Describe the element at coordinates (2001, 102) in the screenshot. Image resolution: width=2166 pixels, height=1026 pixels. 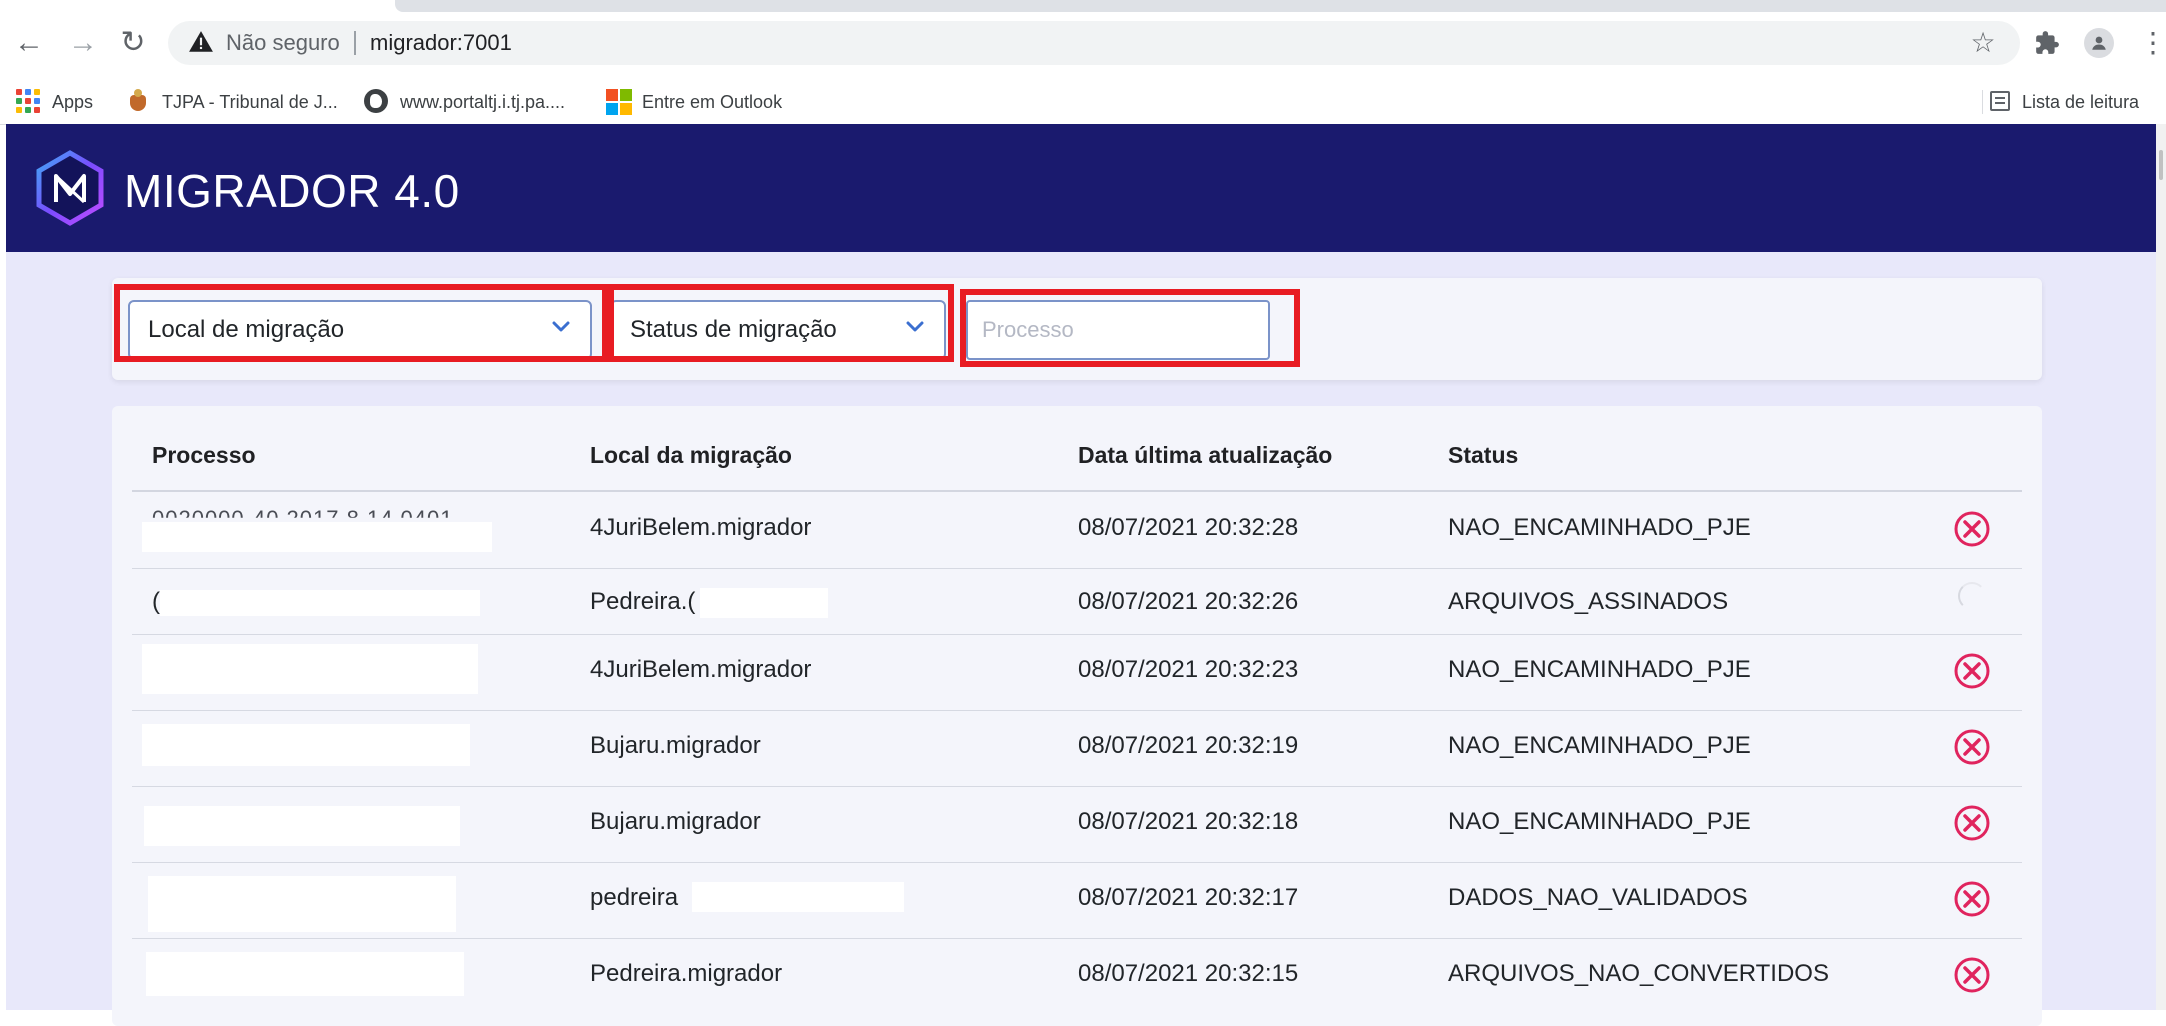
I see `reading-list-icon` at that location.